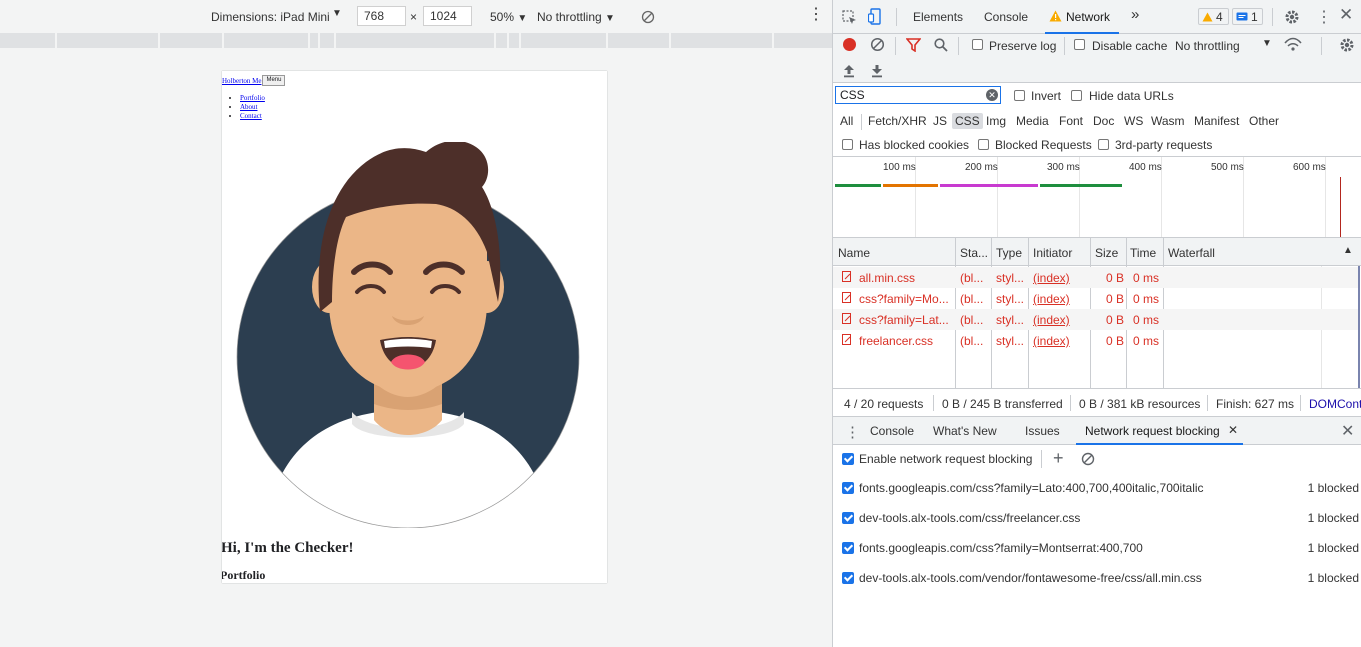 The image size is (1361, 647). I want to click on nav-item: About, so click(252, 107).